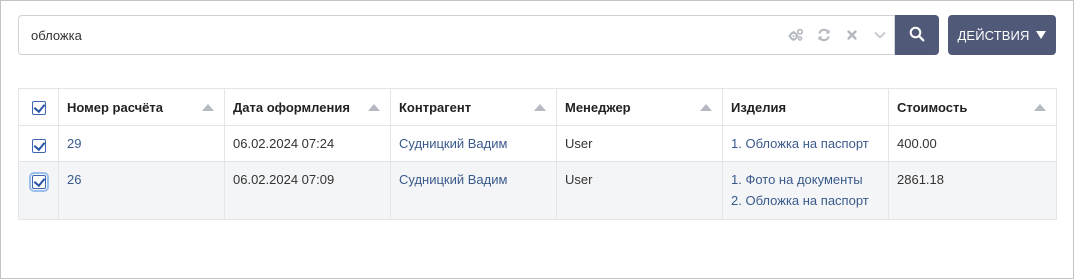 This screenshot has height=279, width=1074. Describe the element at coordinates (141, 190) in the screenshot. I see `number-cell: 26` at that location.